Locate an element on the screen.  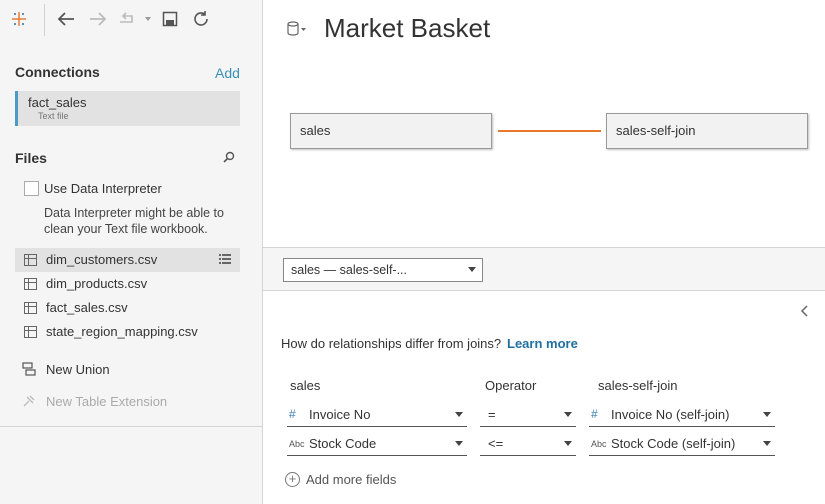
connection-name: fact_sales is located at coordinates (57, 102).